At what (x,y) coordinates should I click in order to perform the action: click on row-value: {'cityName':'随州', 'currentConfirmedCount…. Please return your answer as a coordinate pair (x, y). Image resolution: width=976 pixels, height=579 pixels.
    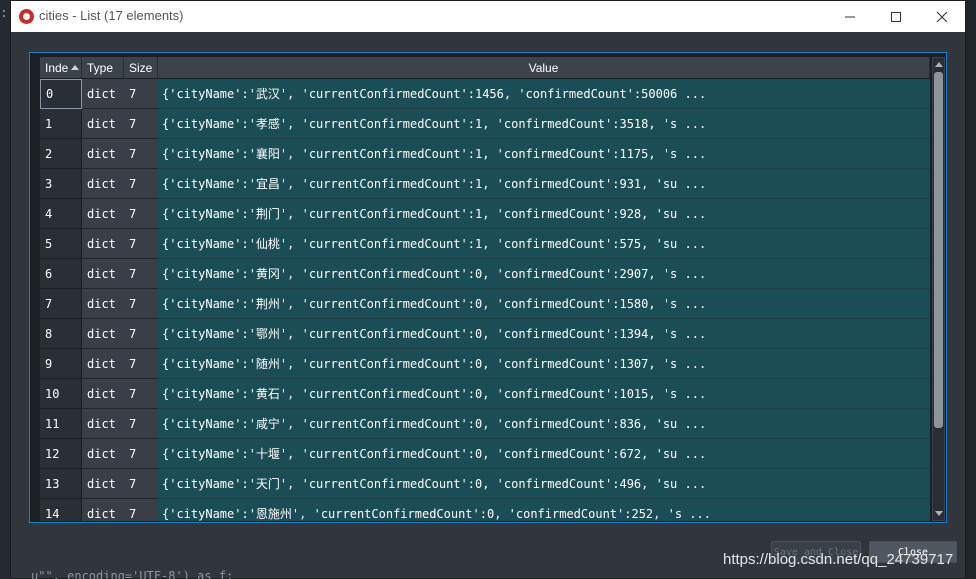
    Looking at the image, I should click on (544, 364).